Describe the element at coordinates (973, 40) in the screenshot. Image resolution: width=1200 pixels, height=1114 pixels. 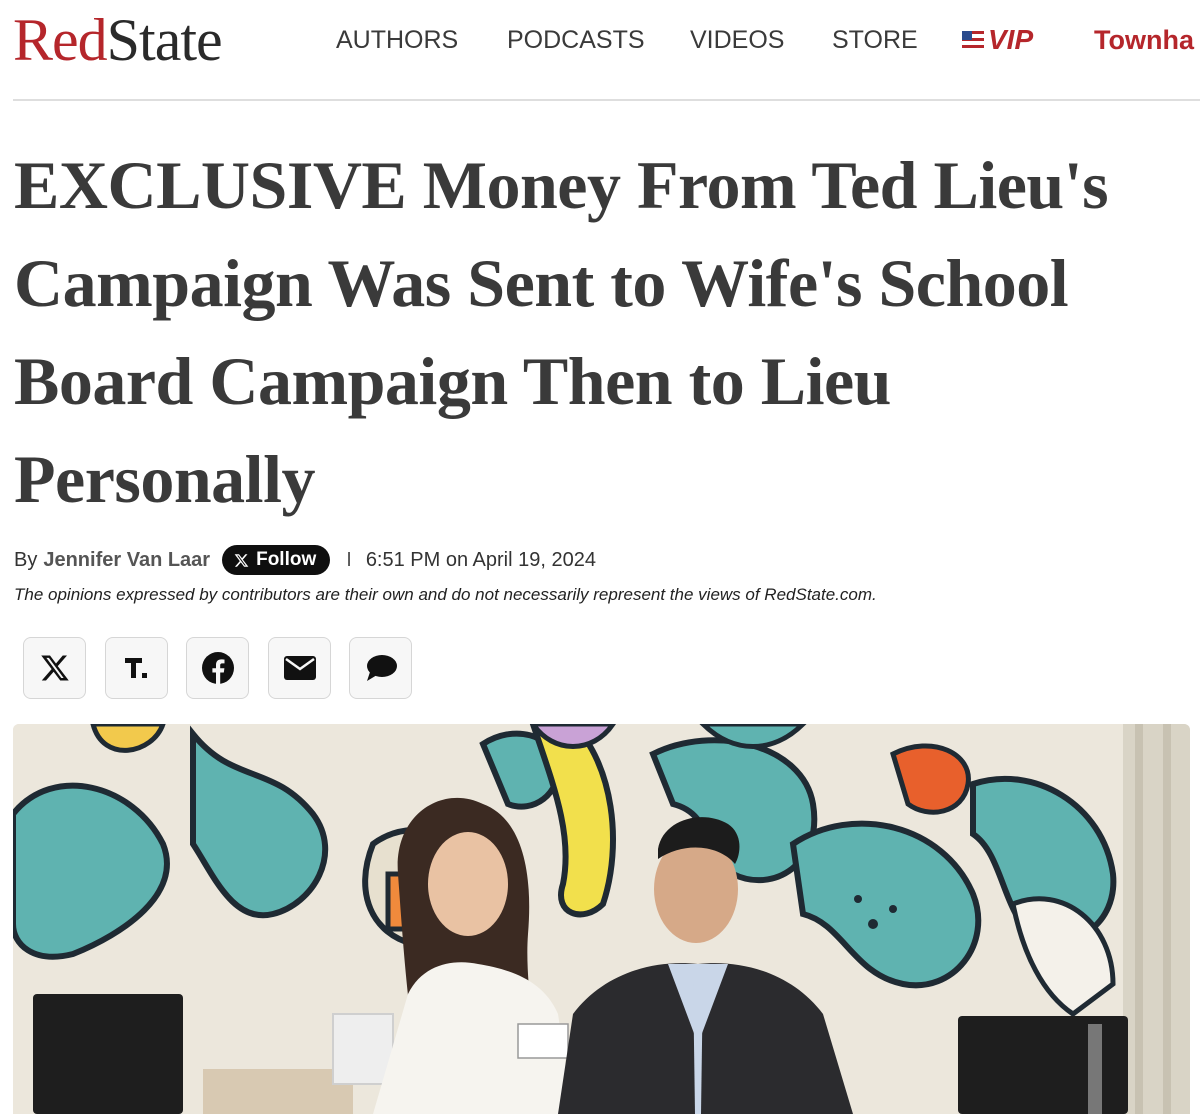
I see `flag-icon` at that location.